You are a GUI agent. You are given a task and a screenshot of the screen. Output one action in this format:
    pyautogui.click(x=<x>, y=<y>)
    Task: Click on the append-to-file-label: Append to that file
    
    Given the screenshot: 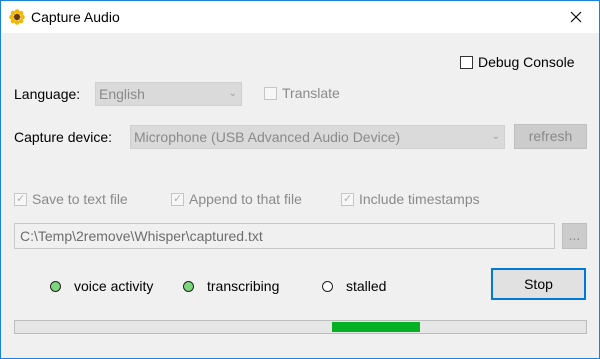 What is the action you would take?
    pyautogui.click(x=245, y=199)
    